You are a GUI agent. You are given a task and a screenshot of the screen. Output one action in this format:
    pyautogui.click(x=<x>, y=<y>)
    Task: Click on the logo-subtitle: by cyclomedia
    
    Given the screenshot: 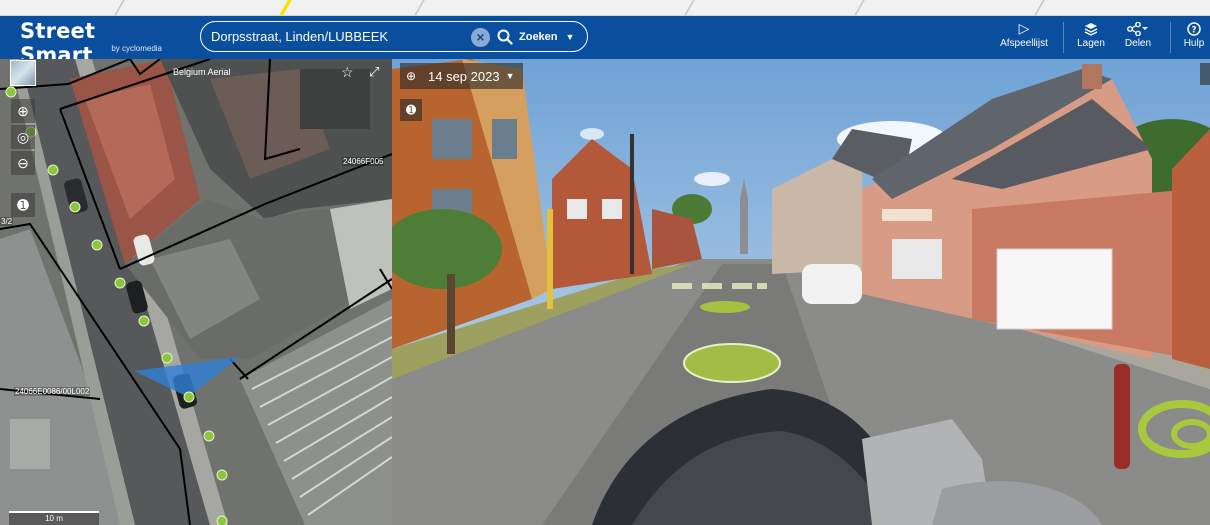 What is the action you would take?
    pyautogui.click(x=136, y=48)
    